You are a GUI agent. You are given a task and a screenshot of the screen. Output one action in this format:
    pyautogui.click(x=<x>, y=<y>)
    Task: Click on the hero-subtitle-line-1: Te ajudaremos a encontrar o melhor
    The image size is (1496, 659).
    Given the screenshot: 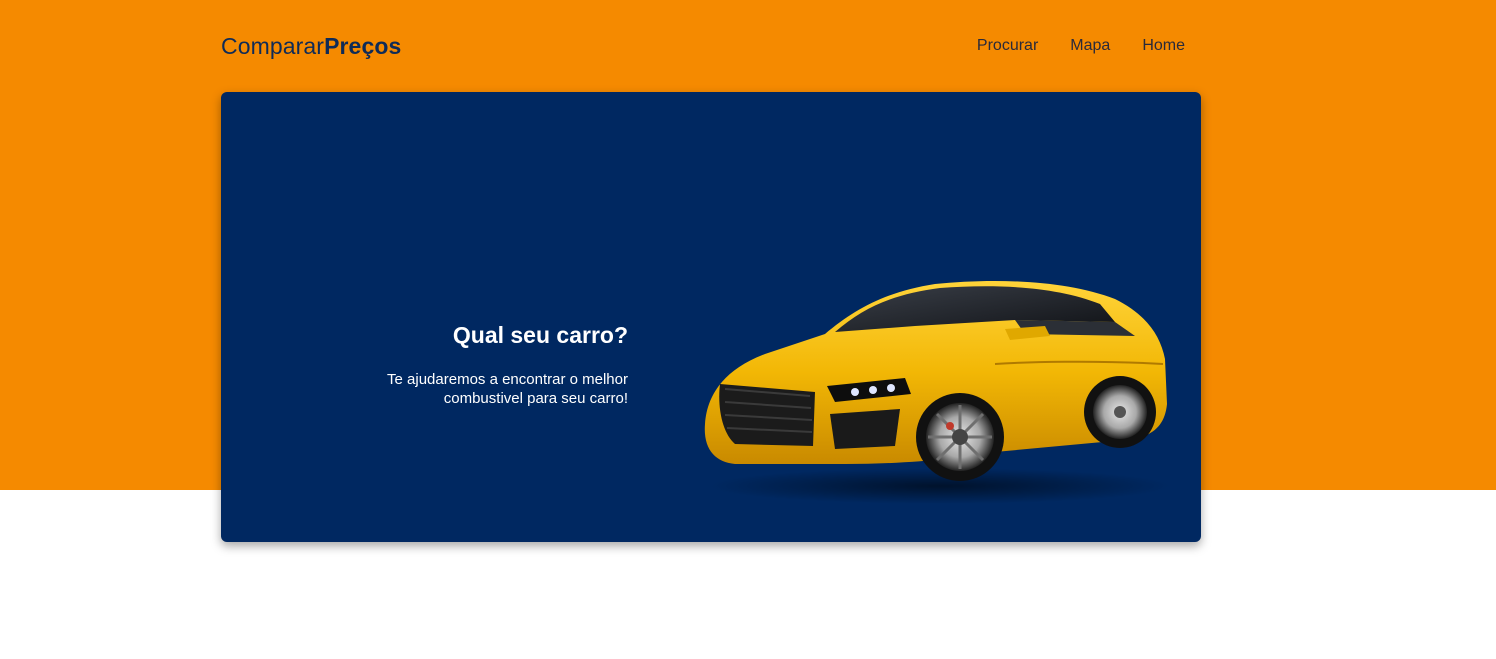 What is the action you would take?
    pyautogui.click(x=507, y=379)
    